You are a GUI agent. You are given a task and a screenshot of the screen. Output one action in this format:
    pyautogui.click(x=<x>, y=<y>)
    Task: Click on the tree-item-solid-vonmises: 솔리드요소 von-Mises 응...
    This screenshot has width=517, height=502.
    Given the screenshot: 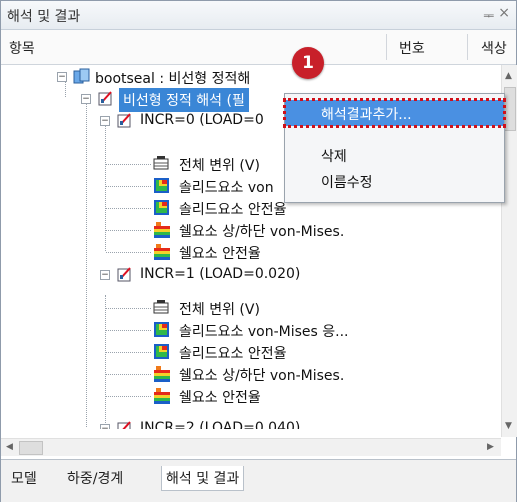 What is the action you would take?
    pyautogui.click(x=323, y=330)
    